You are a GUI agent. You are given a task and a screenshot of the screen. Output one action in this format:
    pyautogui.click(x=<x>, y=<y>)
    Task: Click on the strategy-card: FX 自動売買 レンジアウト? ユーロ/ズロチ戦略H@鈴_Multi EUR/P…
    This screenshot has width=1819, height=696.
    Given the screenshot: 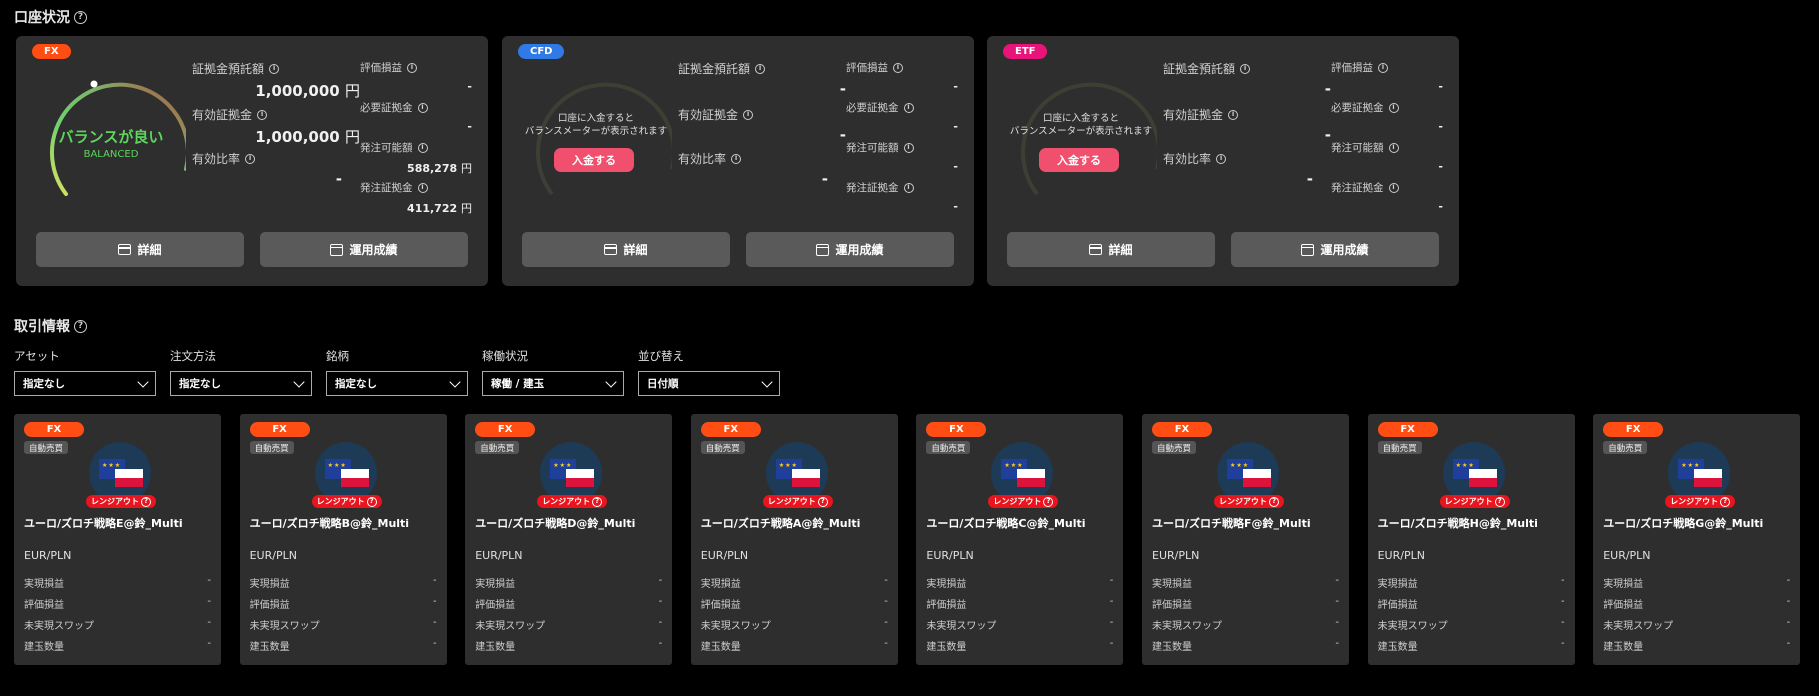 What is the action you would take?
    pyautogui.click(x=1471, y=539)
    